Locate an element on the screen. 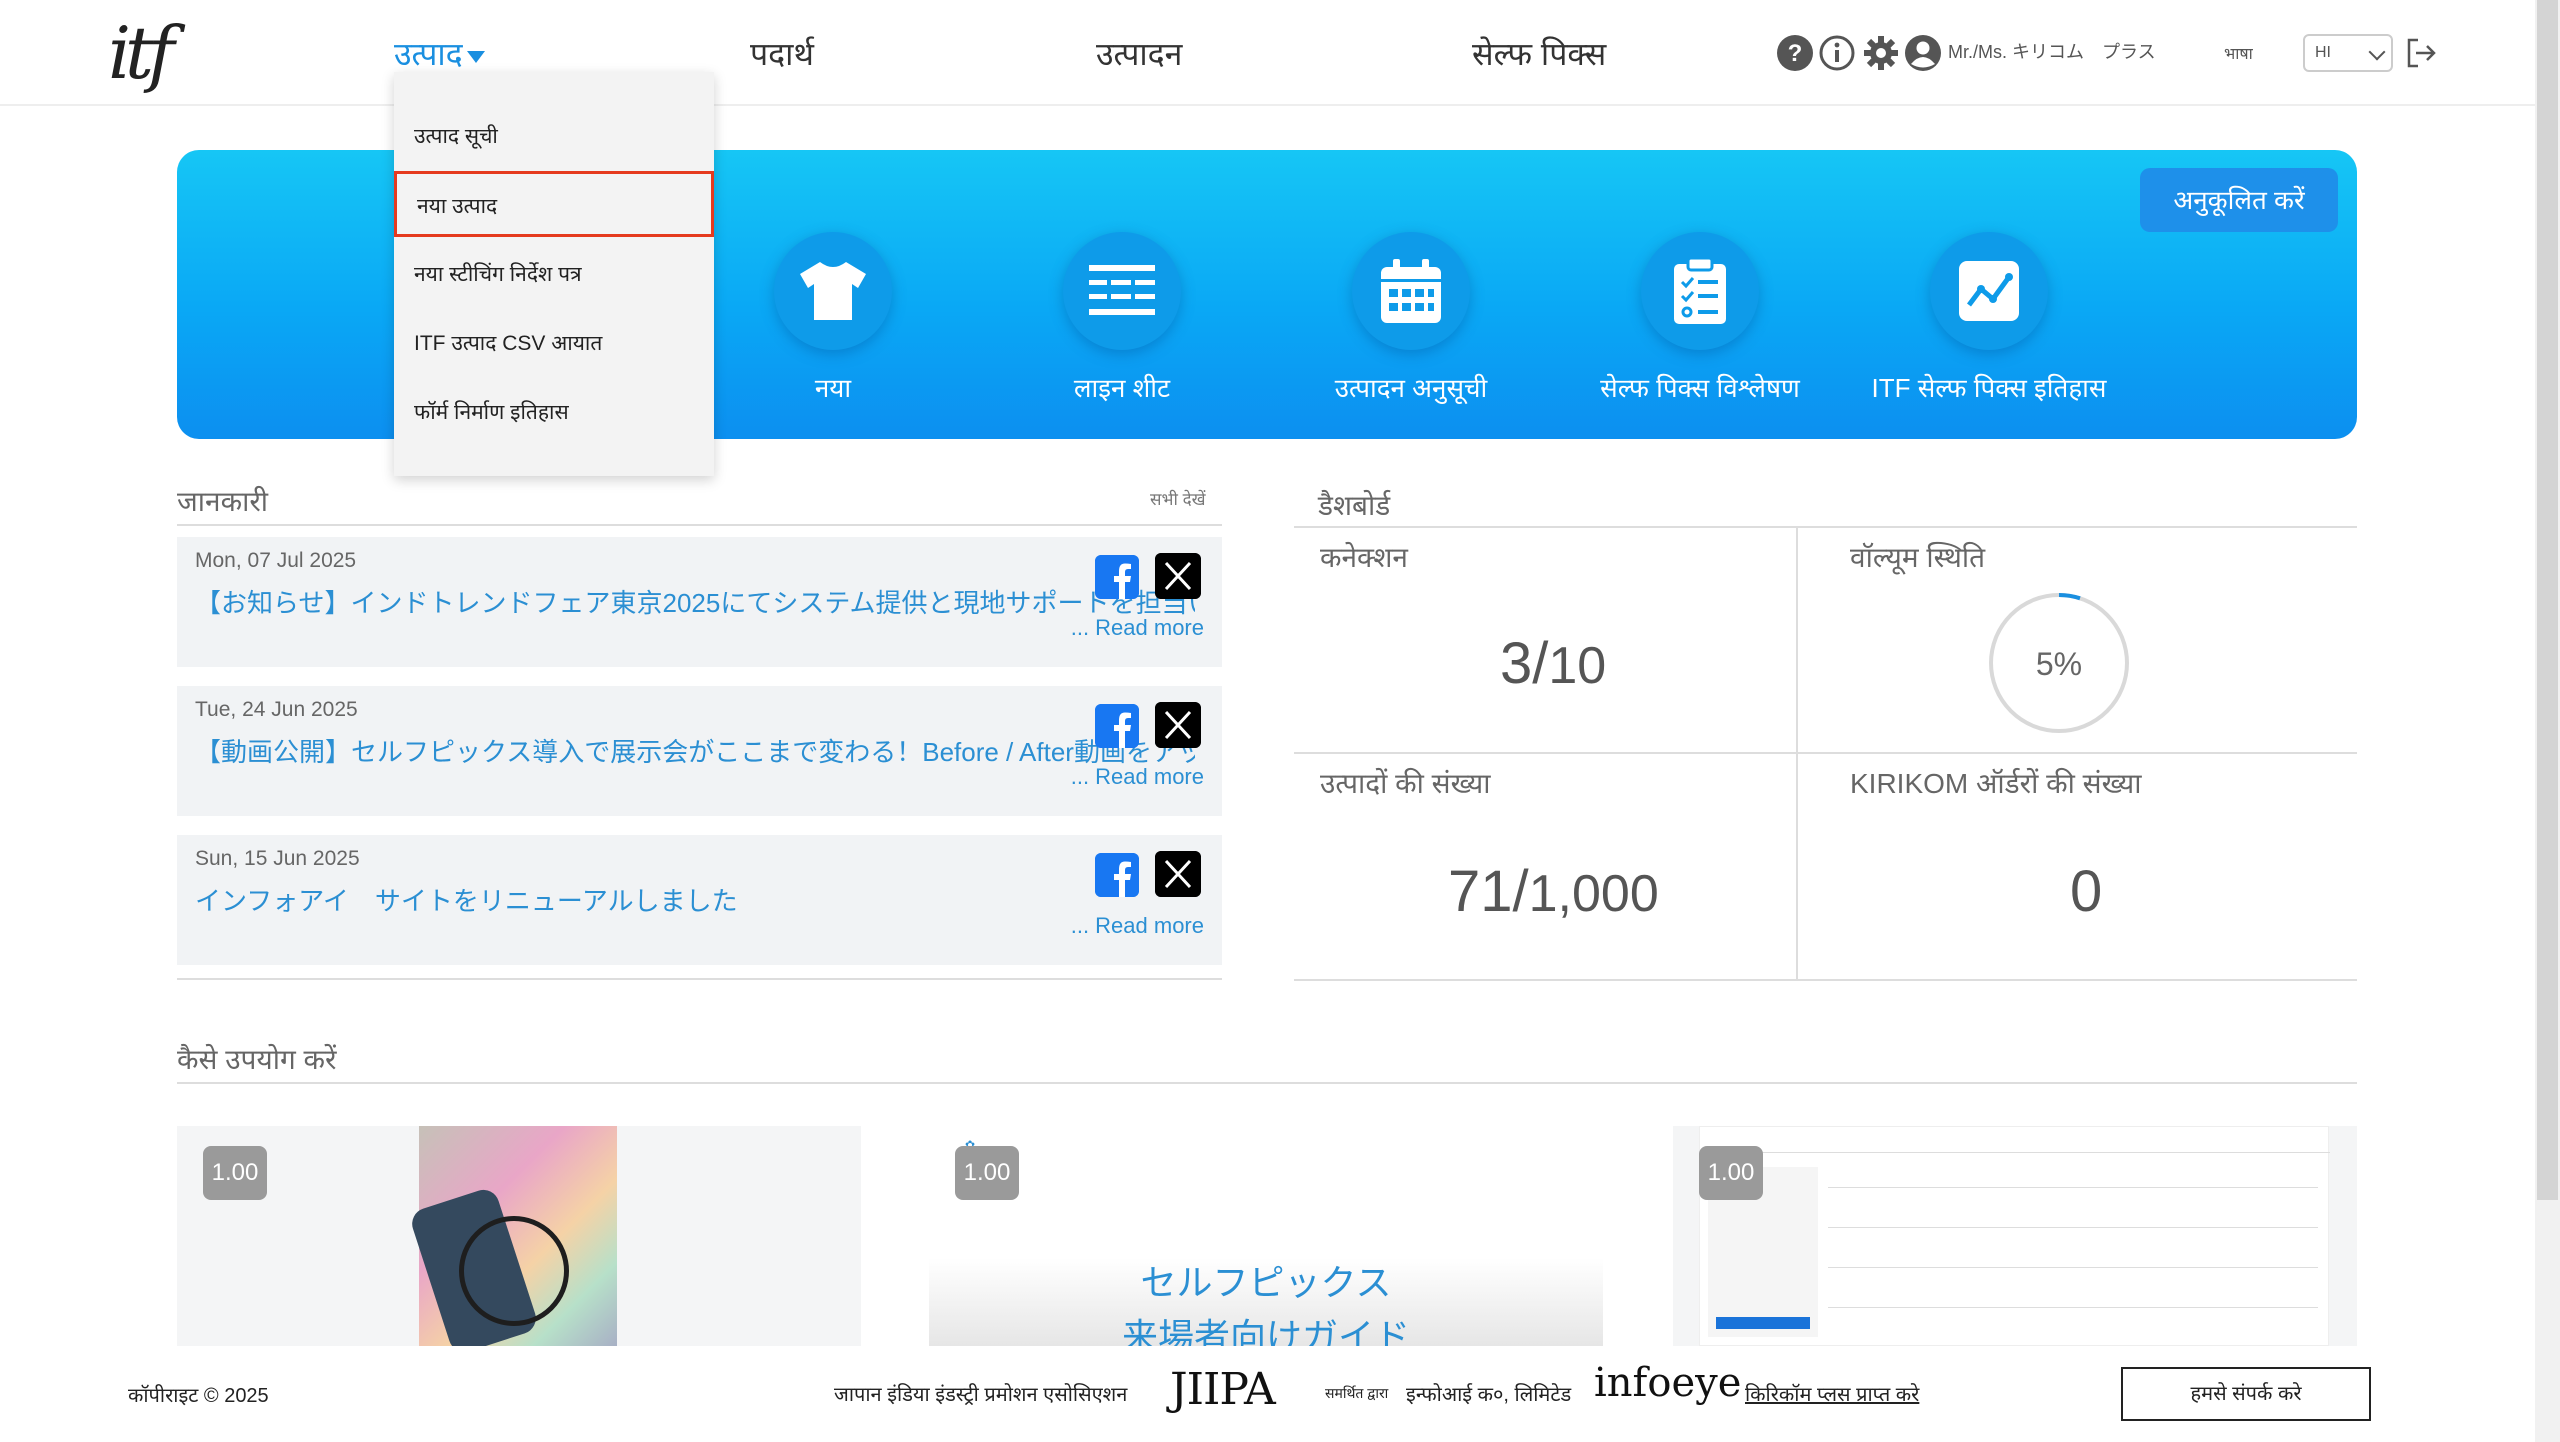  nav-products-label: उत्पाद is located at coordinates (428, 54).